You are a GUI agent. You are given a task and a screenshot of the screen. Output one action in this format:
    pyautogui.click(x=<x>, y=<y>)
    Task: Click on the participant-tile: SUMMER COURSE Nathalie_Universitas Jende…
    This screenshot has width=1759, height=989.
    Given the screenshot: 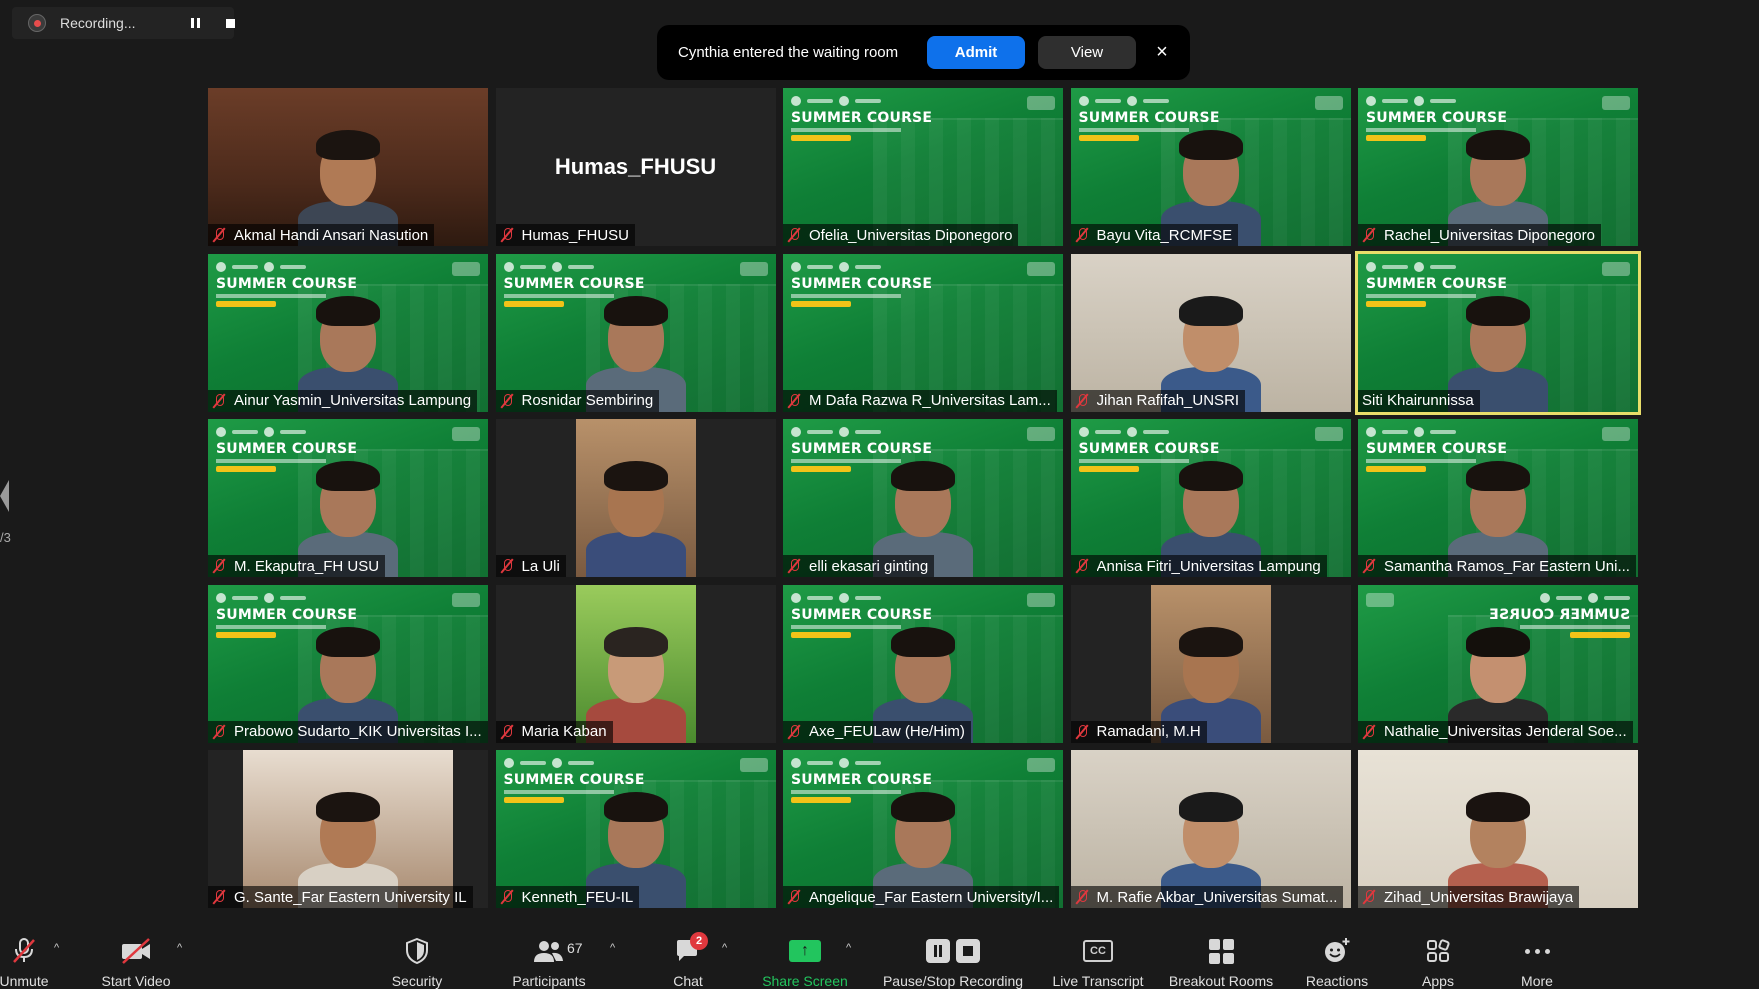 What is the action you would take?
    pyautogui.click(x=1498, y=663)
    